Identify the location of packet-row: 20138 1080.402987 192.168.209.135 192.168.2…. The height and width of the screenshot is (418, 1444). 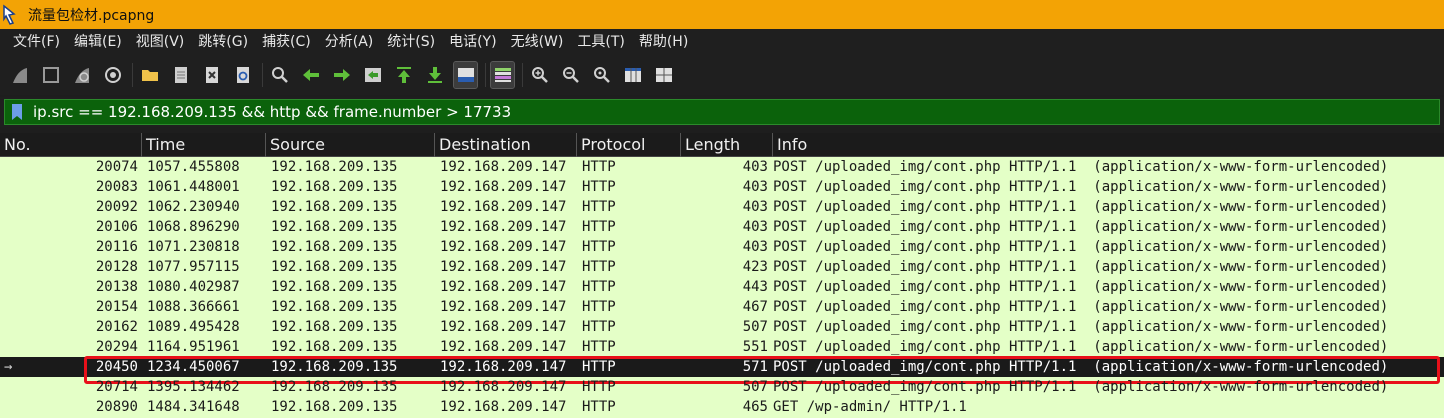
(722, 287).